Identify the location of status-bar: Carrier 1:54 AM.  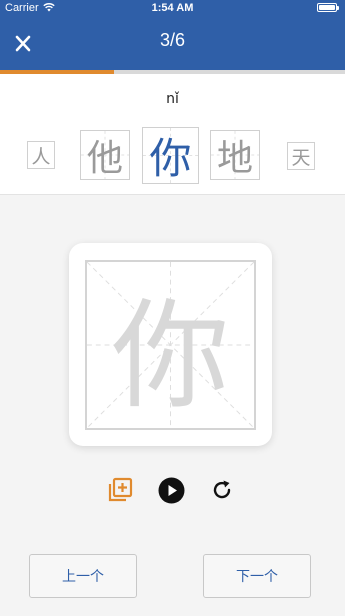
(172, 9).